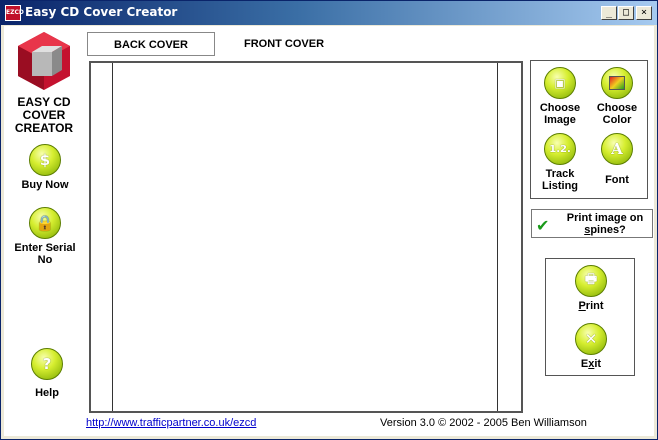 The height and width of the screenshot is (440, 658). I want to click on print-on-spines-line-2: spines?, so click(605, 230).